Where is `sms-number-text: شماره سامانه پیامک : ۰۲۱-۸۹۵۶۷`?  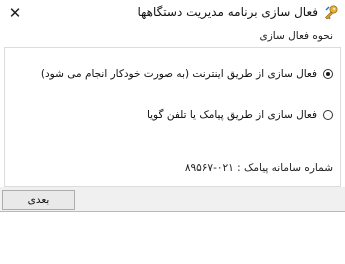
sms-number-text: شماره سامانه پیامک : ۰۲۱-۸۹۵۶۷ is located at coordinates (258, 168).